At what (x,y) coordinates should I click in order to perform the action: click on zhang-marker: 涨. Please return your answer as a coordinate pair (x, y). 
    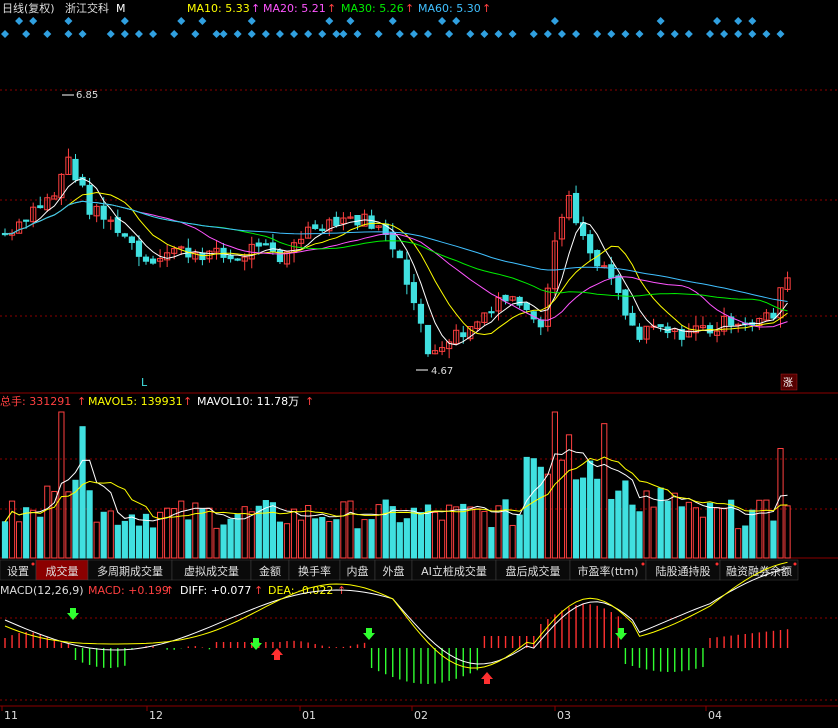
    Looking at the image, I should click on (788, 383).